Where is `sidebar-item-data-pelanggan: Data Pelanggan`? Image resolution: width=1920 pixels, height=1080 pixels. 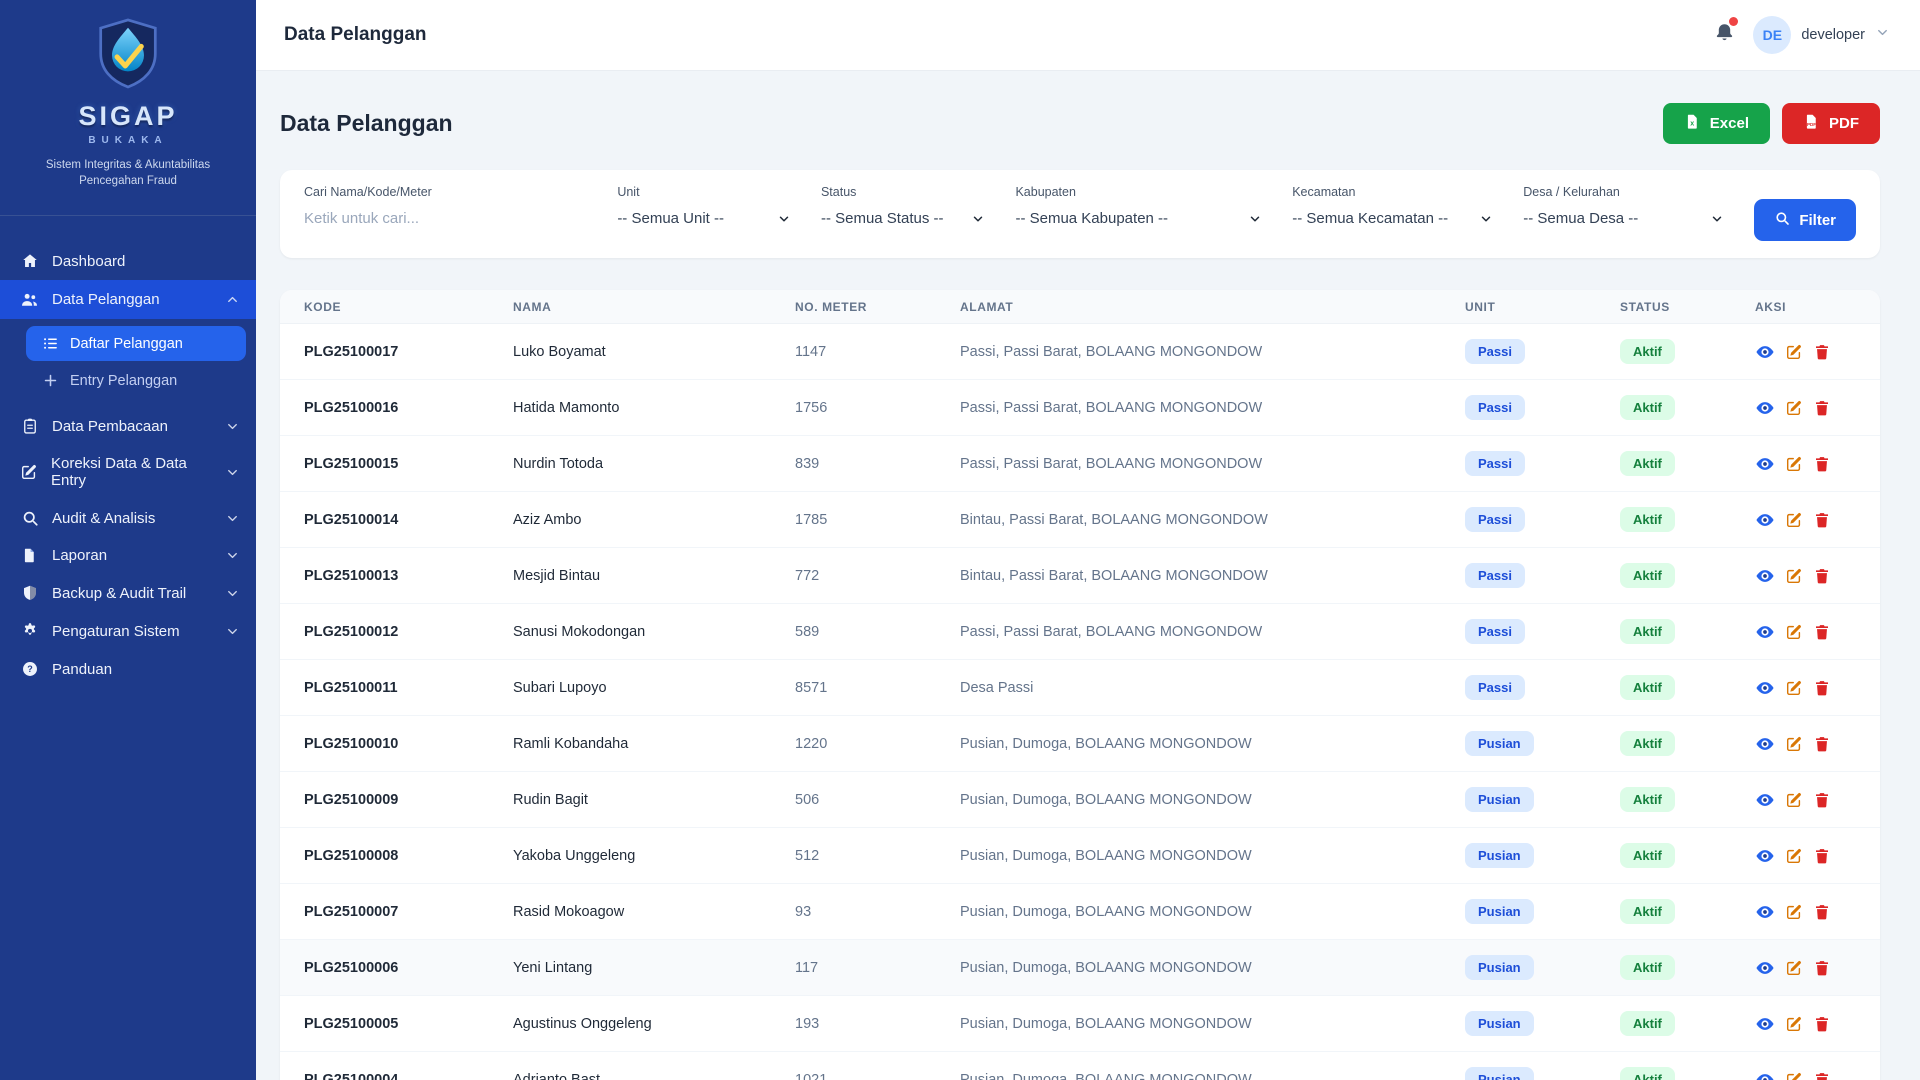
sidebar-item-data-pelanggan: Data Pelanggan is located at coordinates (128, 300).